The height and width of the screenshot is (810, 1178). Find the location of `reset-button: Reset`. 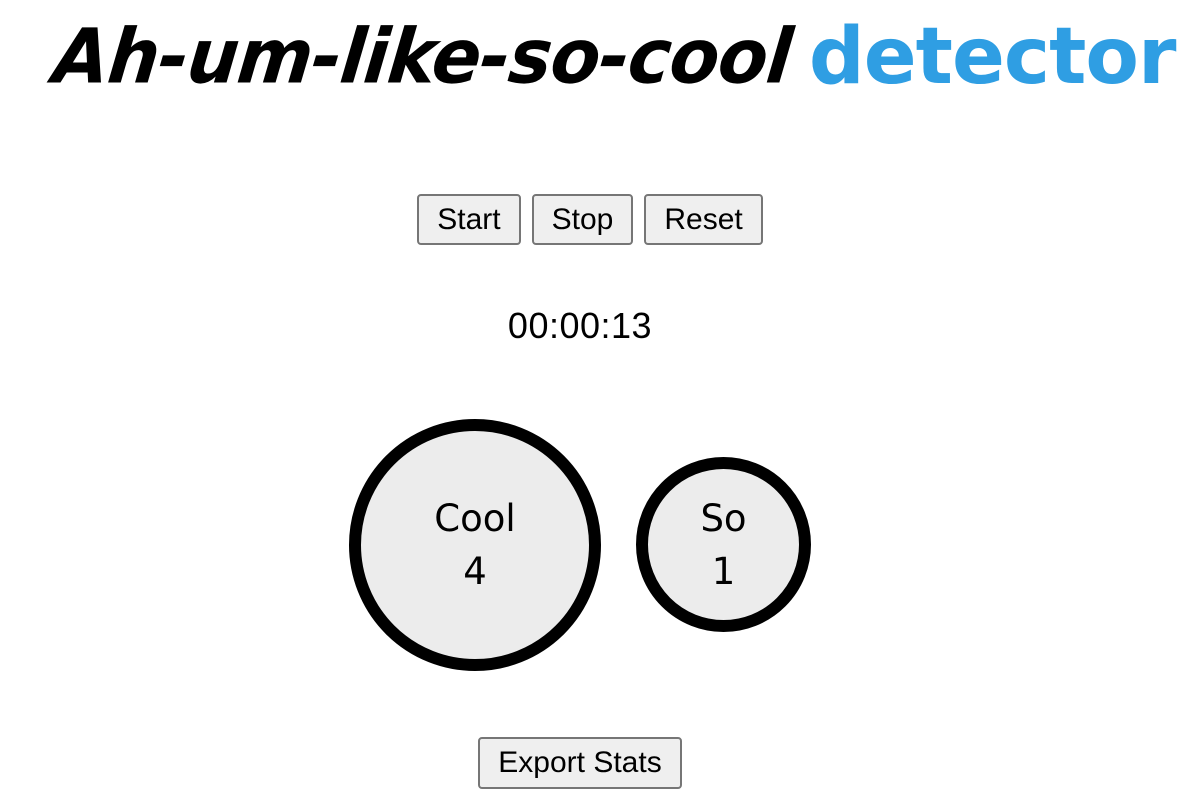

reset-button: Reset is located at coordinates (703, 219).